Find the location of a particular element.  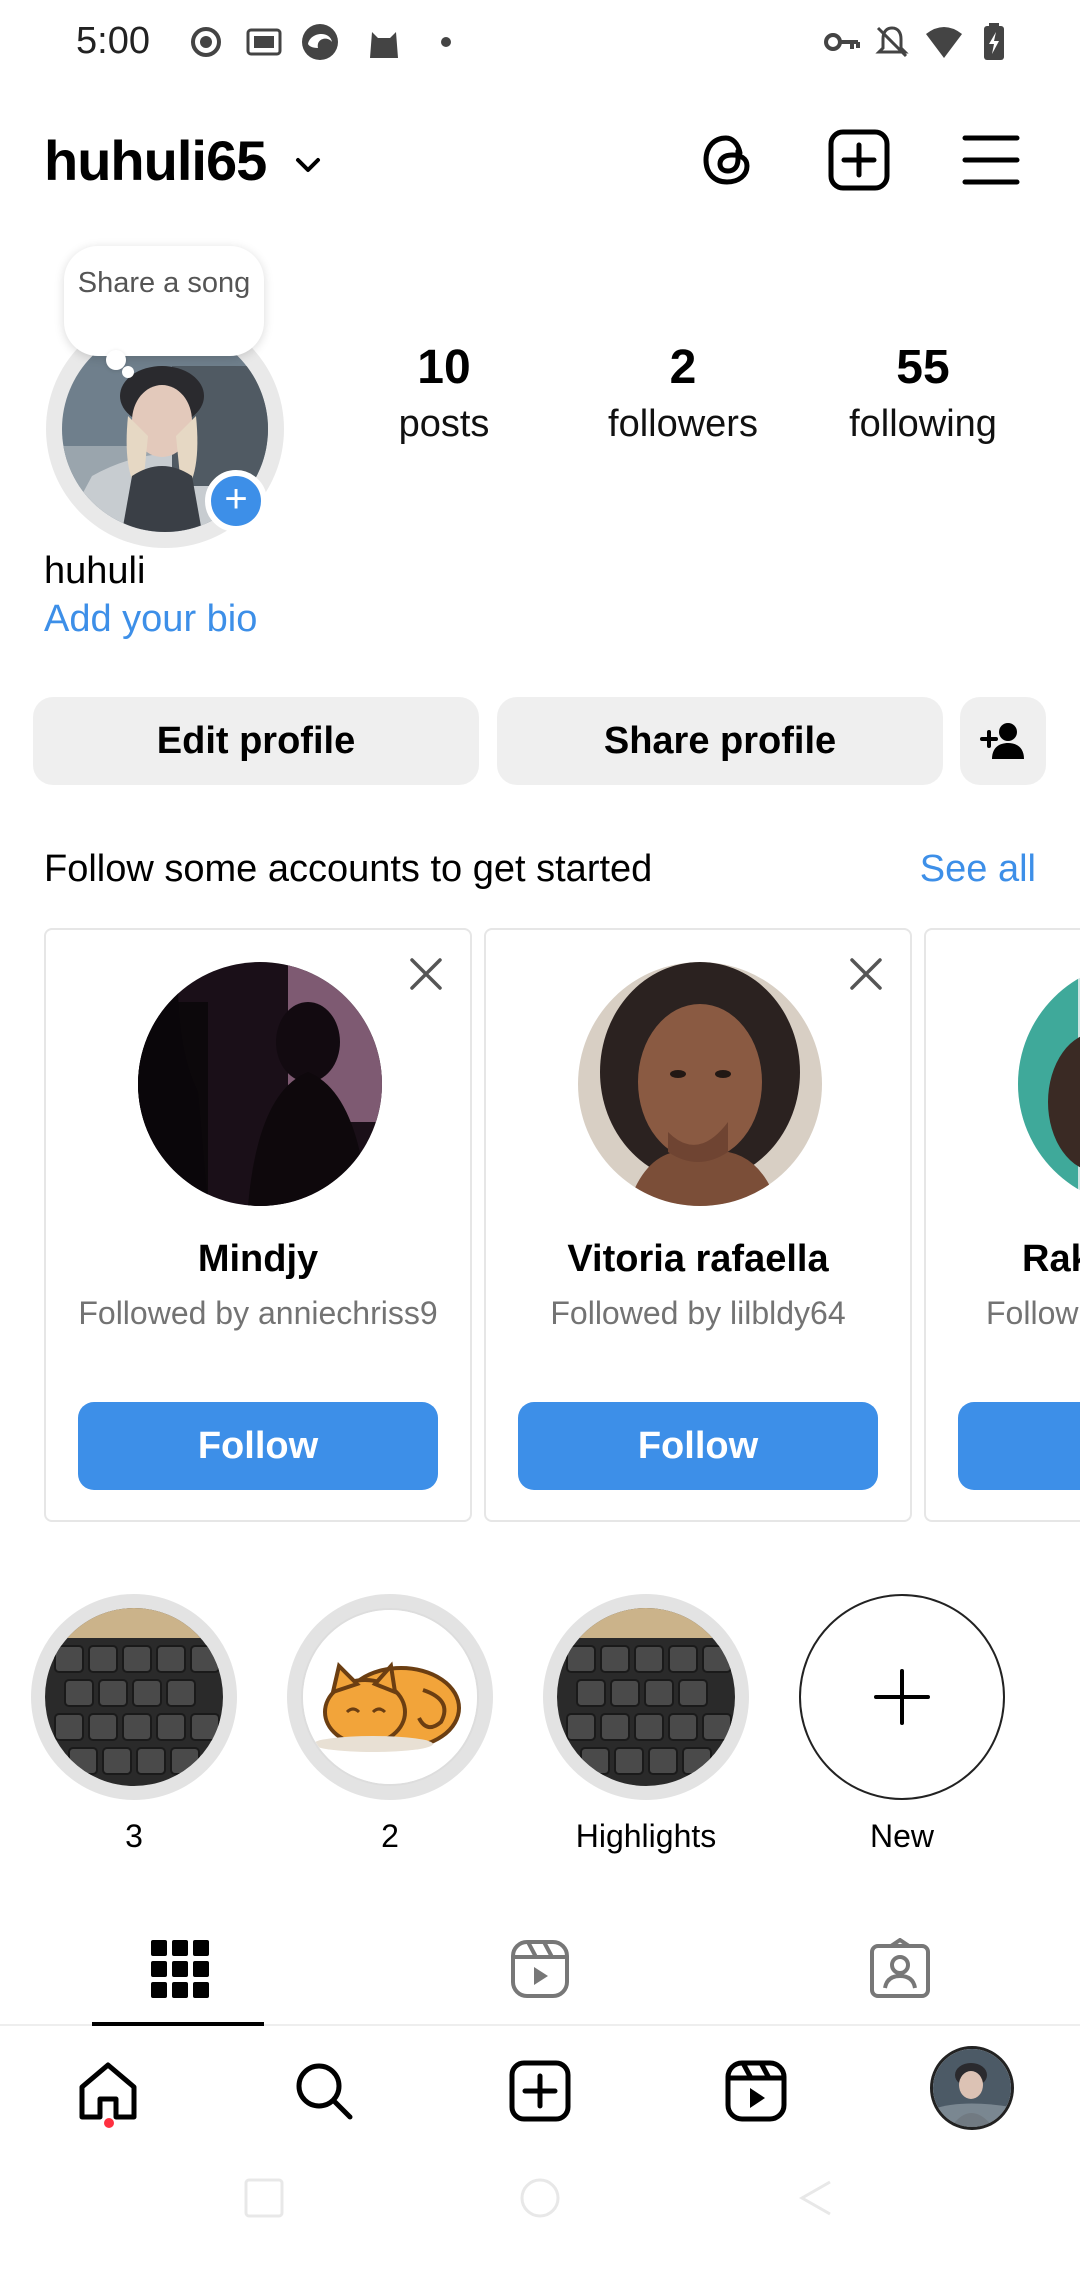

follow-button is located at coordinates (1019, 1446).